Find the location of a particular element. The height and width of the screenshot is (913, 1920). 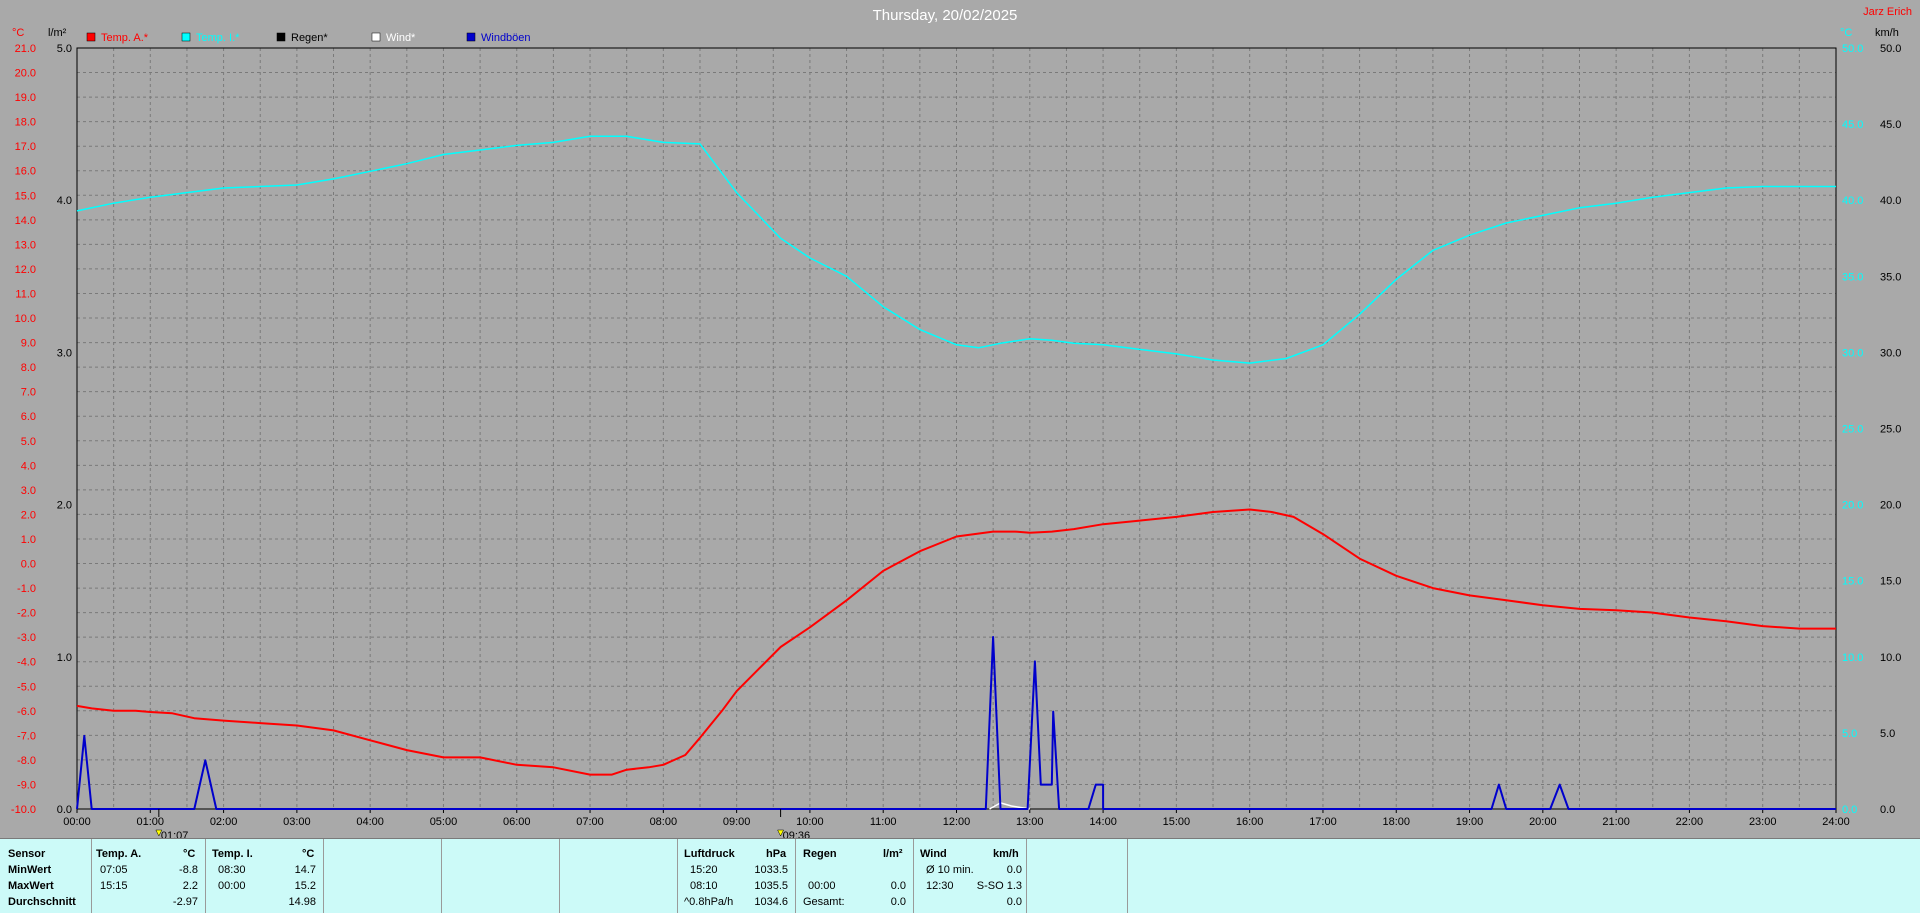

y-tick-temp: -4.0 is located at coordinates (26, 663).